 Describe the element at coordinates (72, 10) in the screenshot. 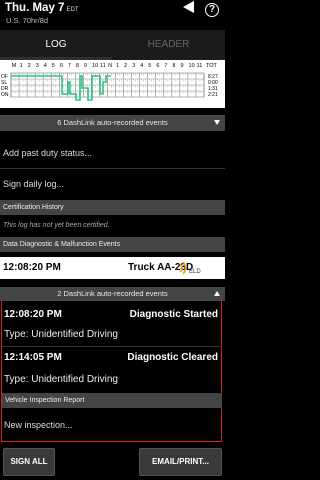

I see `timezone: EDT` at that location.